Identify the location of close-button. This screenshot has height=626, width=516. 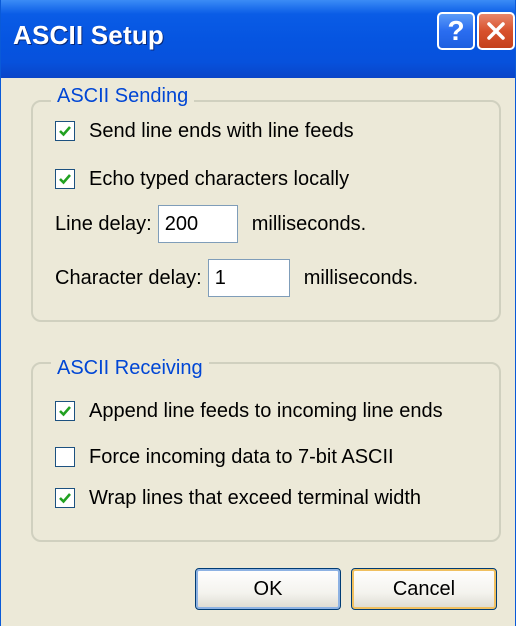
(496, 31).